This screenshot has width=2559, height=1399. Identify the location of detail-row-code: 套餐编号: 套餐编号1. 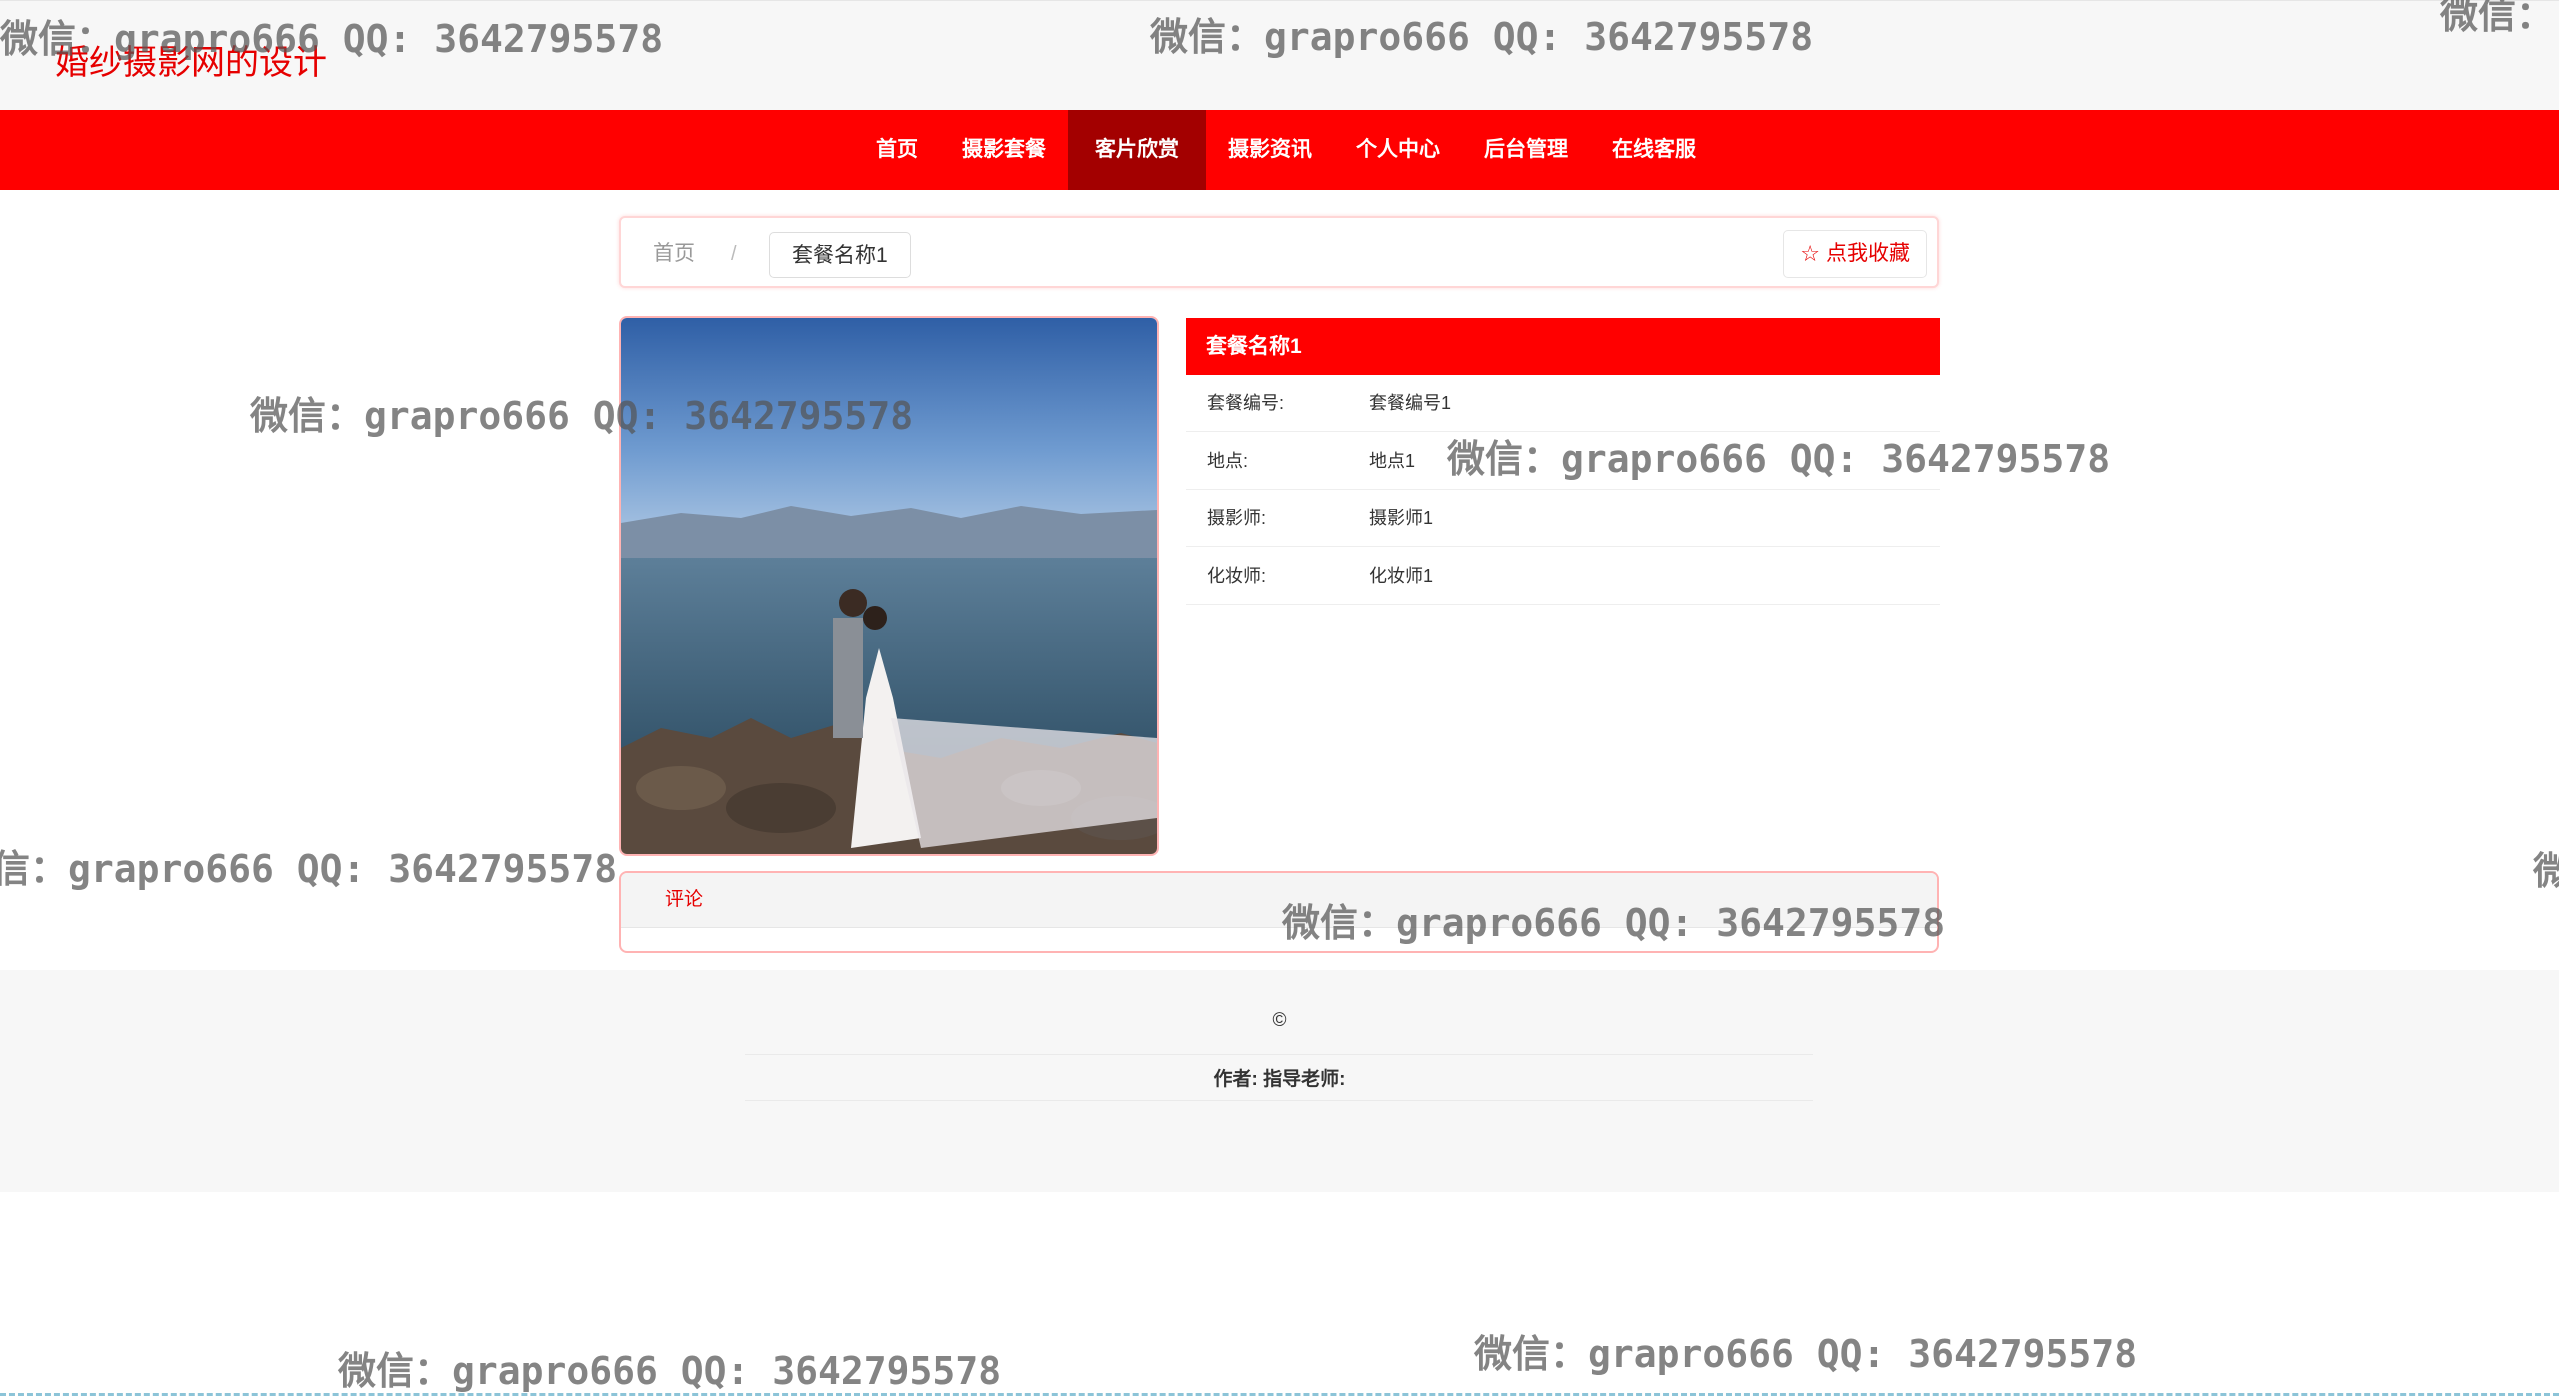
(1563, 403).